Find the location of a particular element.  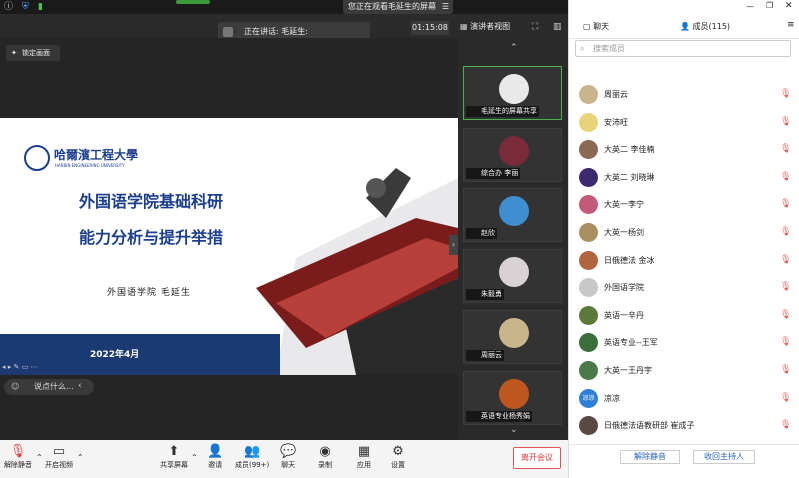

reclaim-host-button: 收回主持人 is located at coordinates (724, 457).